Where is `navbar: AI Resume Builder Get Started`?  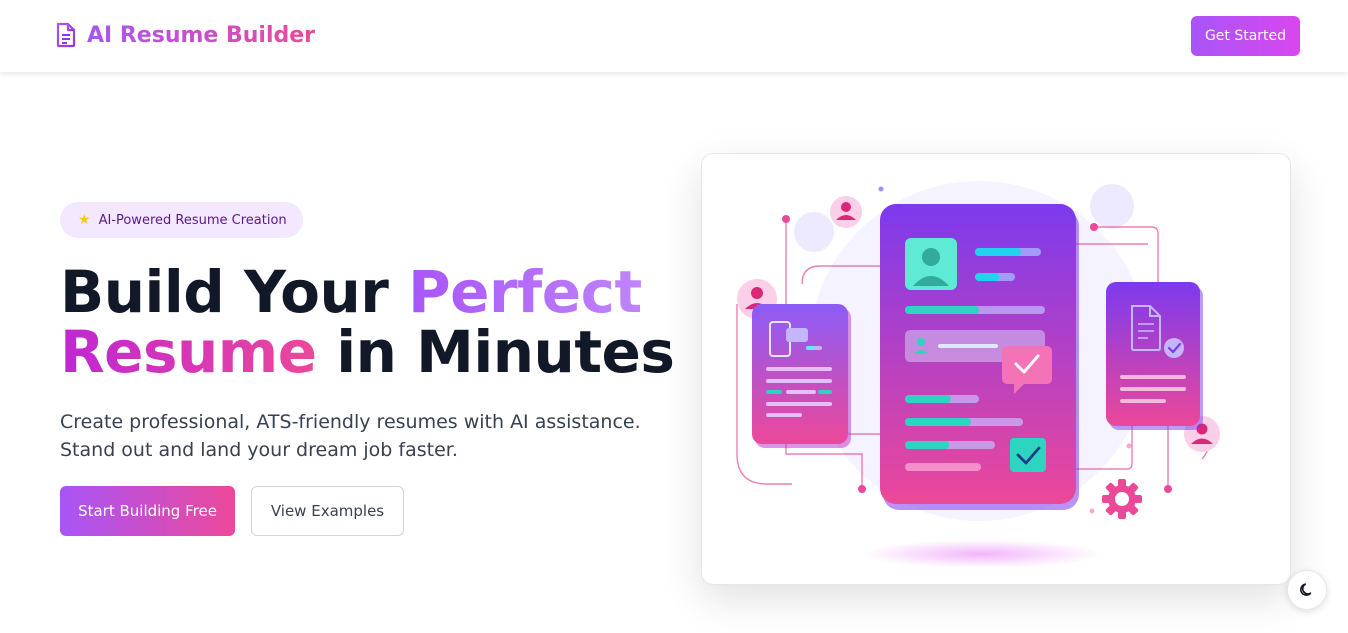
navbar: AI Resume Builder Get Started is located at coordinates (674, 36).